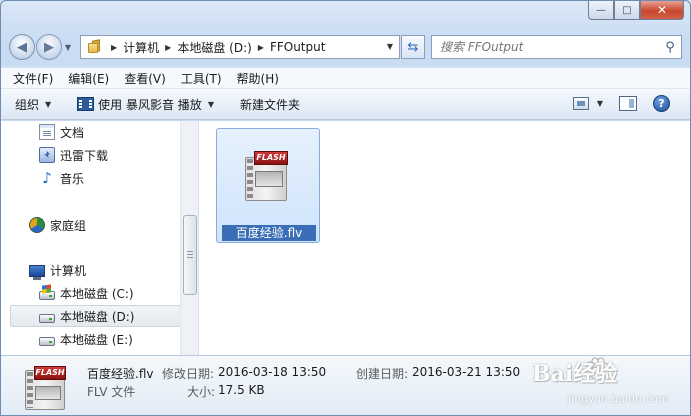  What do you see at coordinates (47, 295) in the screenshot?
I see `windows-drive-icon` at bounding box center [47, 295].